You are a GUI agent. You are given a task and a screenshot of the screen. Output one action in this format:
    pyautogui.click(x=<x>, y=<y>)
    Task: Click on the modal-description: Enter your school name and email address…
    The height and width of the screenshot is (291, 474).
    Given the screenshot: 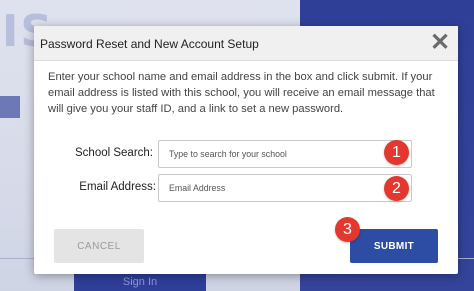 What is the action you would take?
    pyautogui.click(x=241, y=93)
    